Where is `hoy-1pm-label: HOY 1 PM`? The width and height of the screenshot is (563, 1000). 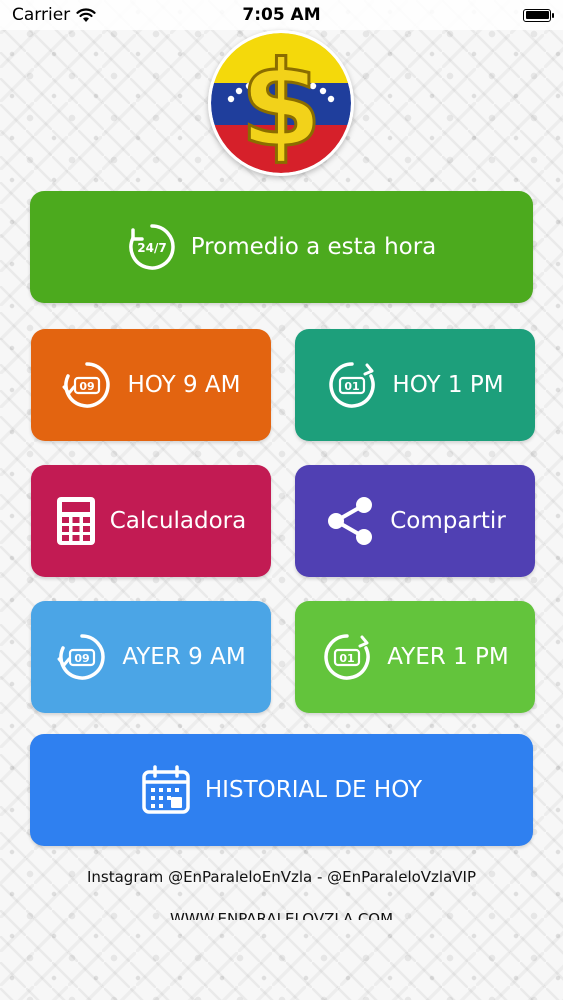
hoy-1pm-label: HOY 1 PM is located at coordinates (448, 385).